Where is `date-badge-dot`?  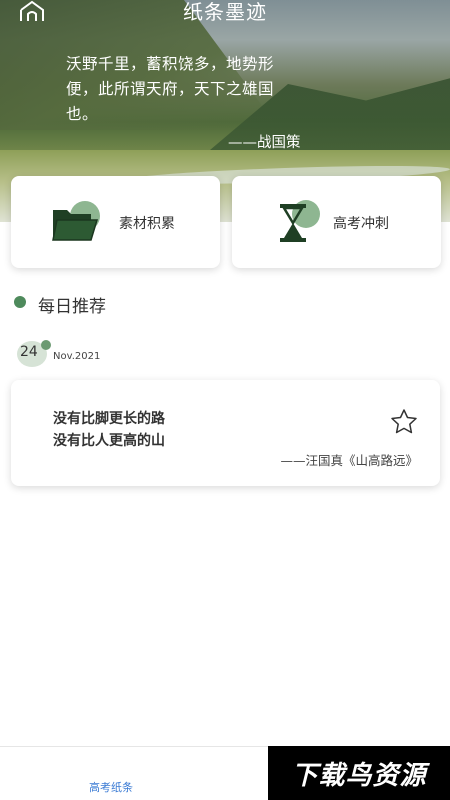
date-badge-dot is located at coordinates (46, 345).